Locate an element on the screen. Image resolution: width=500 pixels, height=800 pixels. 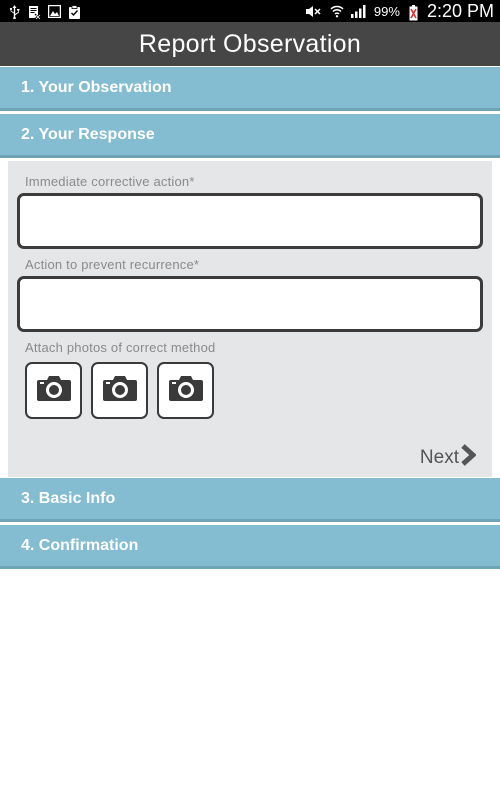
app-header: Report Observation is located at coordinates (250, 44).